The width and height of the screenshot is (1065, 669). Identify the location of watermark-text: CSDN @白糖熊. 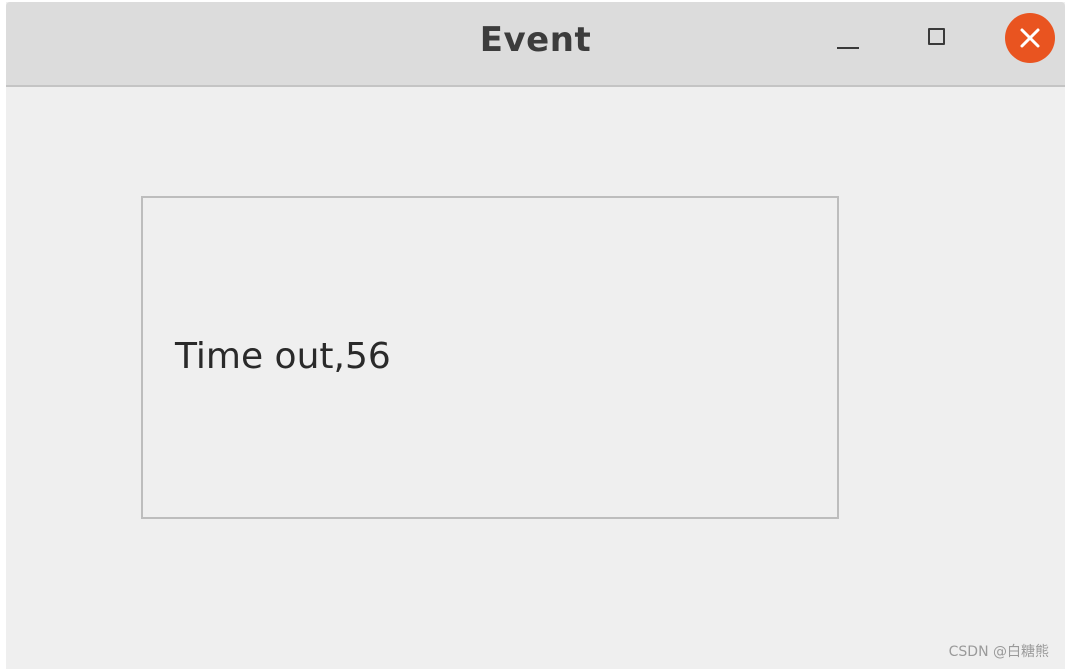
(998, 652).